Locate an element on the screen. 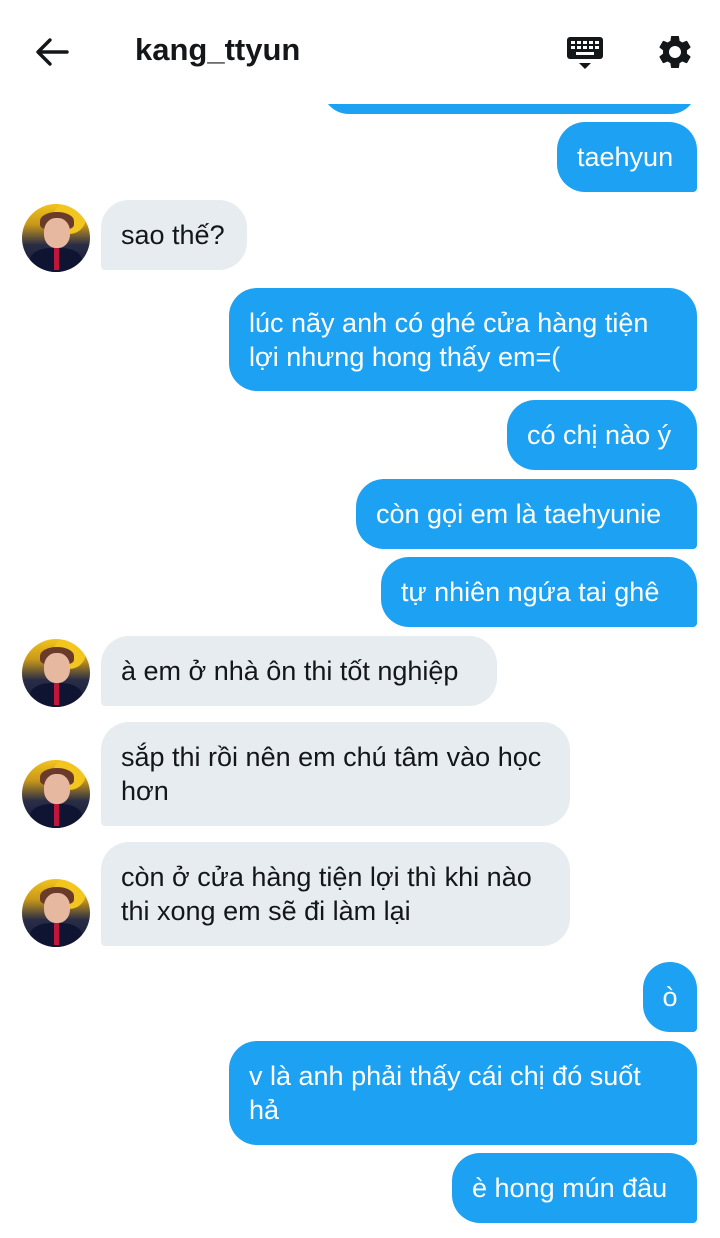 The width and height of the screenshot is (720, 1238). message-text: có chị nào ý is located at coordinates (599, 435).